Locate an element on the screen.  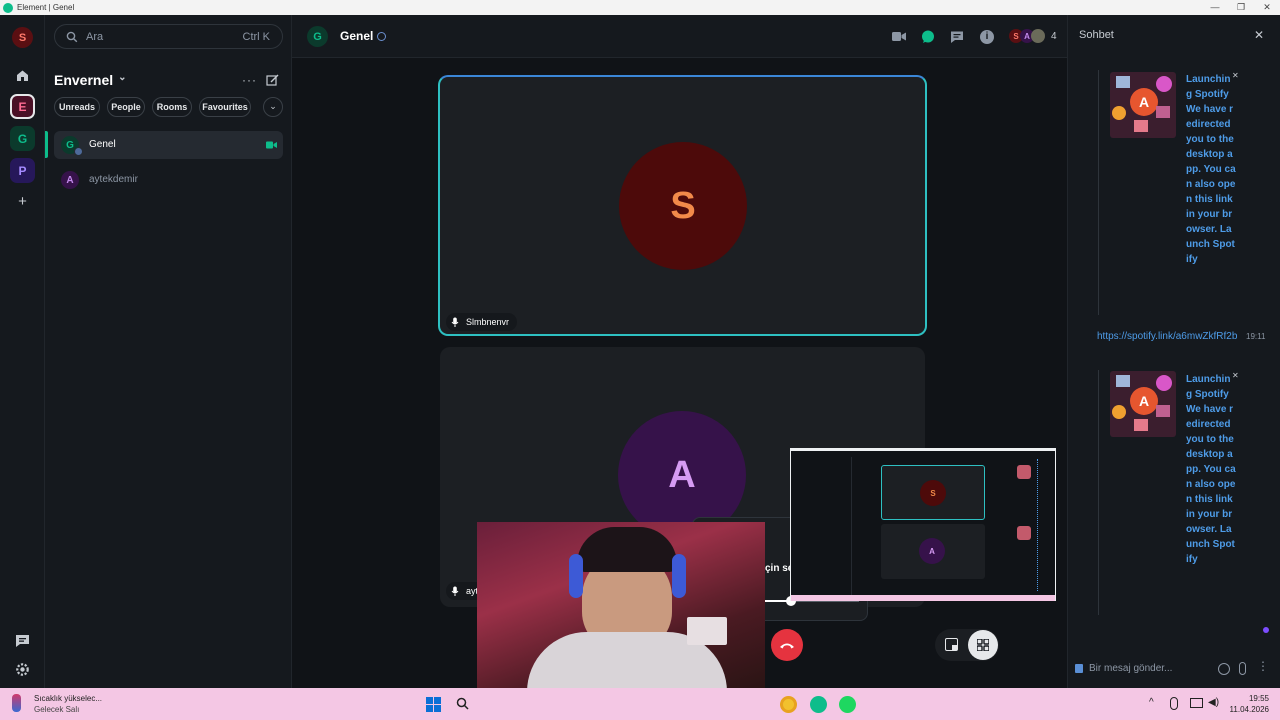
space-rail: S E G P + is located at coordinates (22, 351).